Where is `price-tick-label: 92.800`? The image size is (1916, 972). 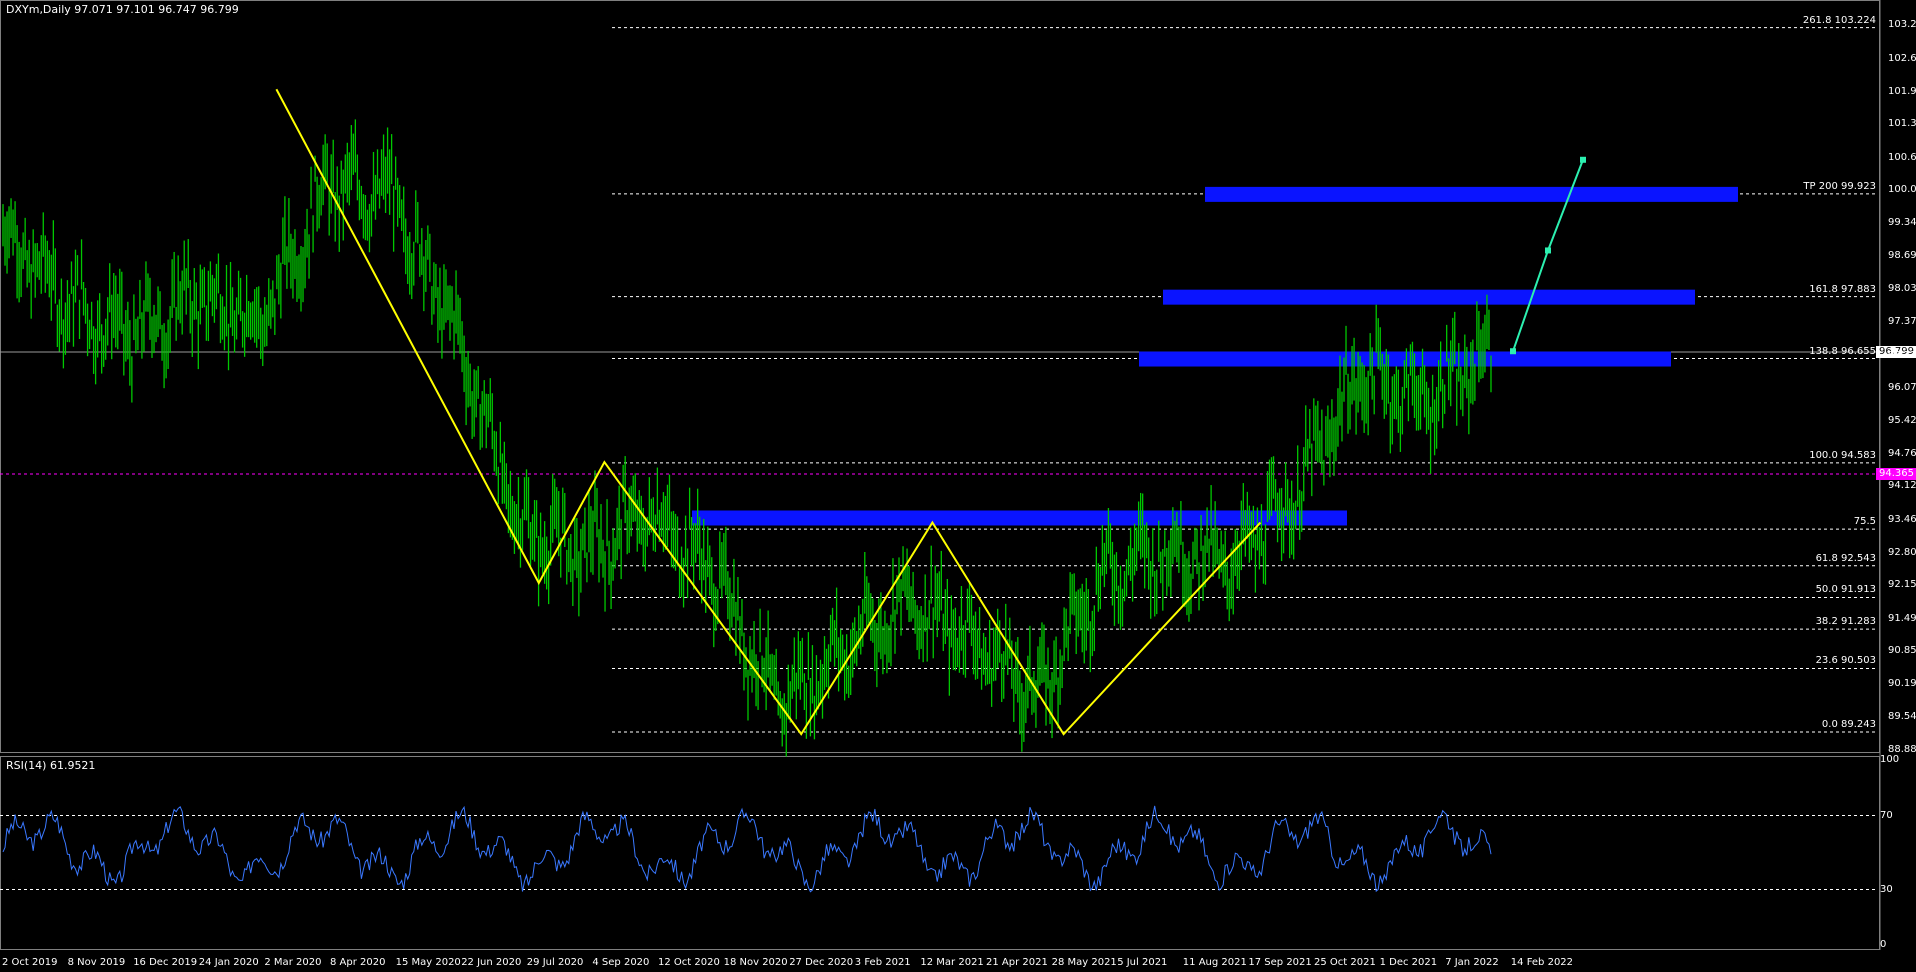 price-tick-label: 92.800 is located at coordinates (1902, 552).